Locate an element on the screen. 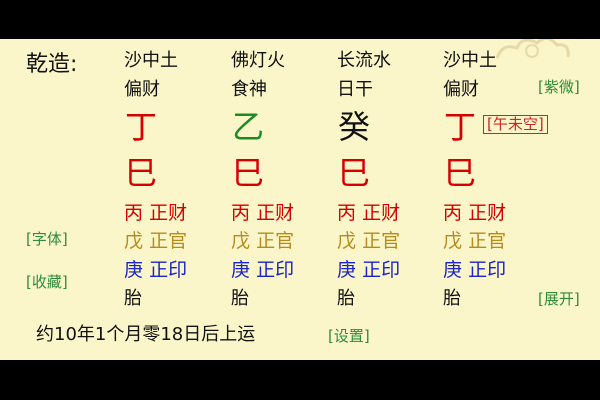  pillar-hour-hidden-2: 戊 正官 is located at coordinates (475, 241).